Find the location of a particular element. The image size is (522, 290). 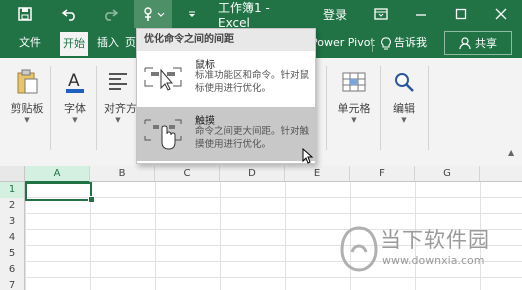

collapse-ribbon-icon: ▲ is located at coordinates (511, 152).